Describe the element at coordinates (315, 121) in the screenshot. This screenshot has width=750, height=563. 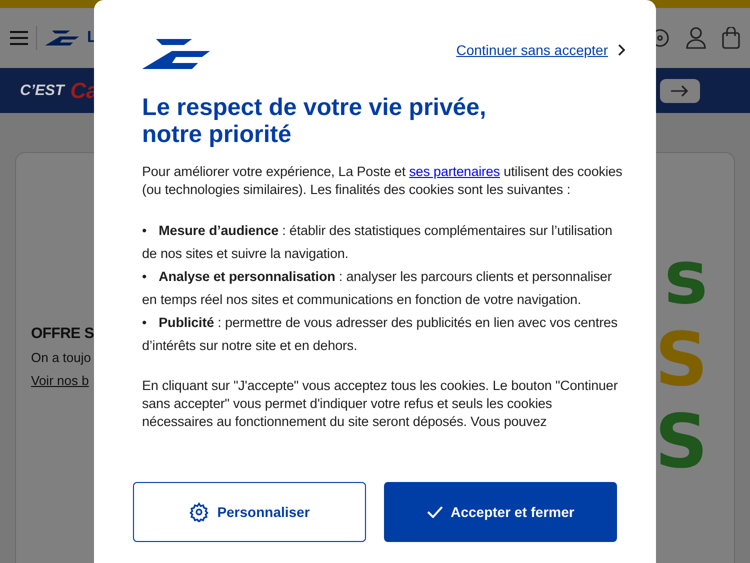
I see `dialog-title: Le respect de votre vie privée, notre priorité` at that location.